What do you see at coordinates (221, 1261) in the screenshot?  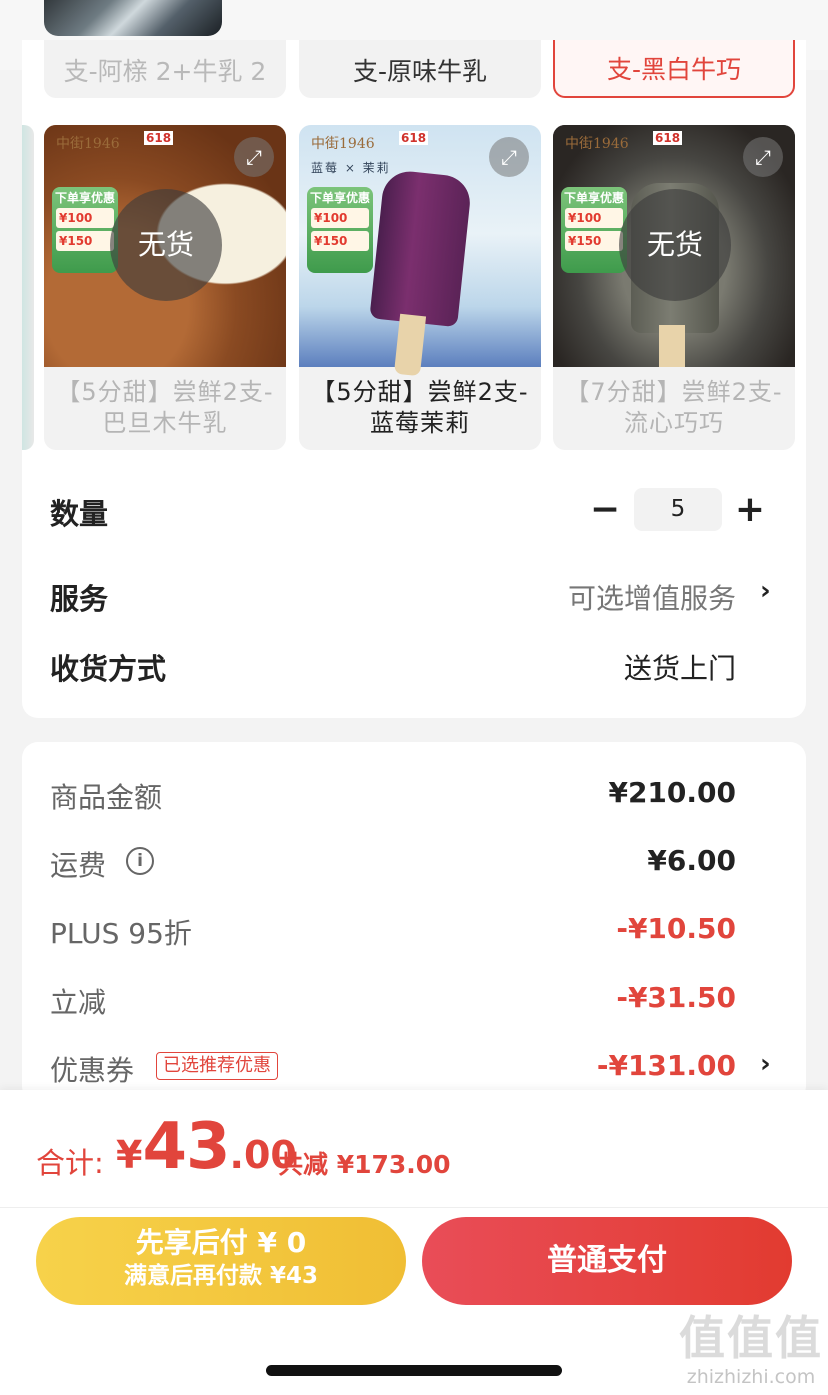 I see `pay-later-button: 先享后付 ¥ 0 满意后再付款 ¥43` at bounding box center [221, 1261].